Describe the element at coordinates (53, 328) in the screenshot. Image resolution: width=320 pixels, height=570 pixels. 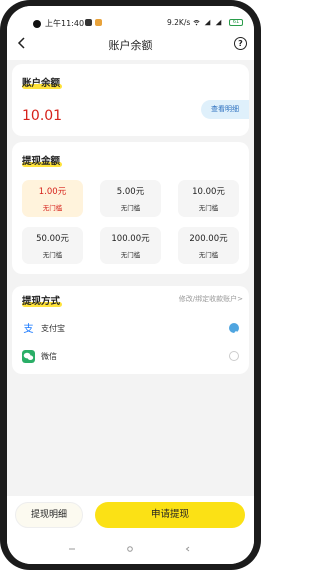
I see `payment-method-label: 支付宝` at that location.